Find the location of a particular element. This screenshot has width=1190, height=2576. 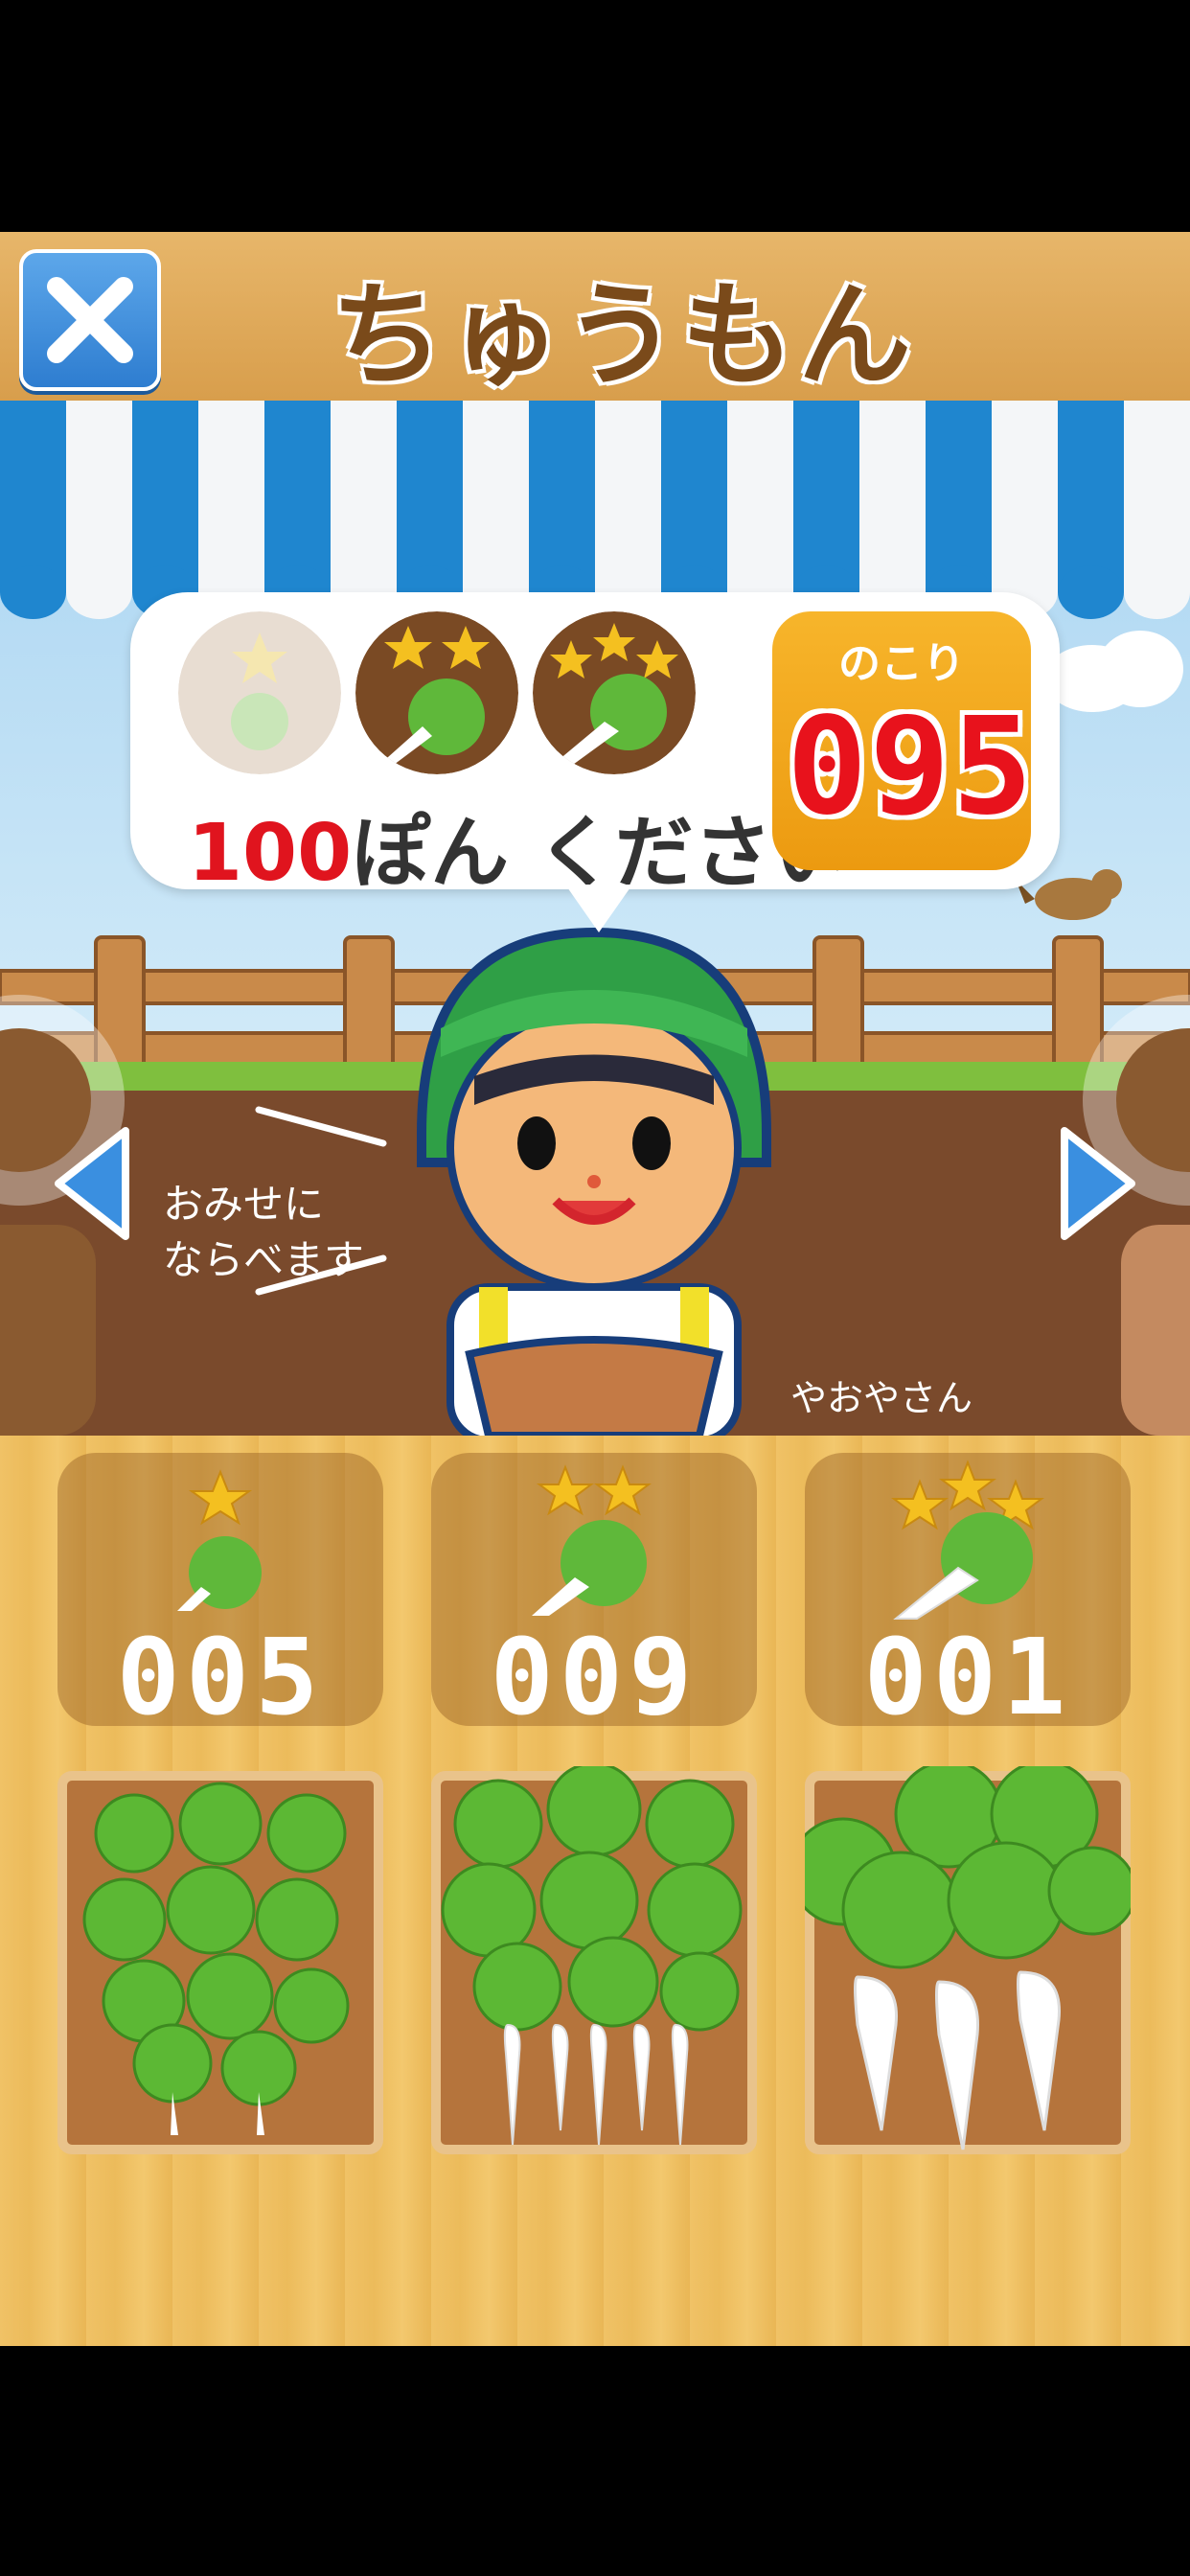

grade-3-radish-icon is located at coordinates (615, 692).